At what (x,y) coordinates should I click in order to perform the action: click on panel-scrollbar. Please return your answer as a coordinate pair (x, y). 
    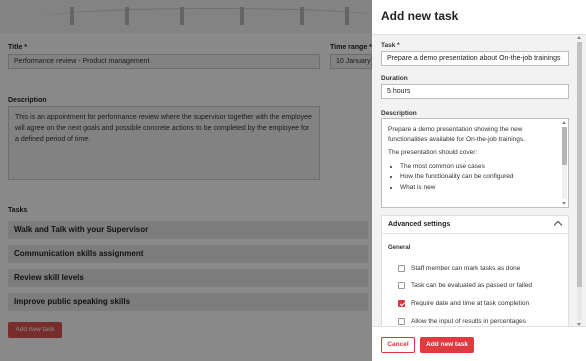
    Looking at the image, I should click on (579, 181).